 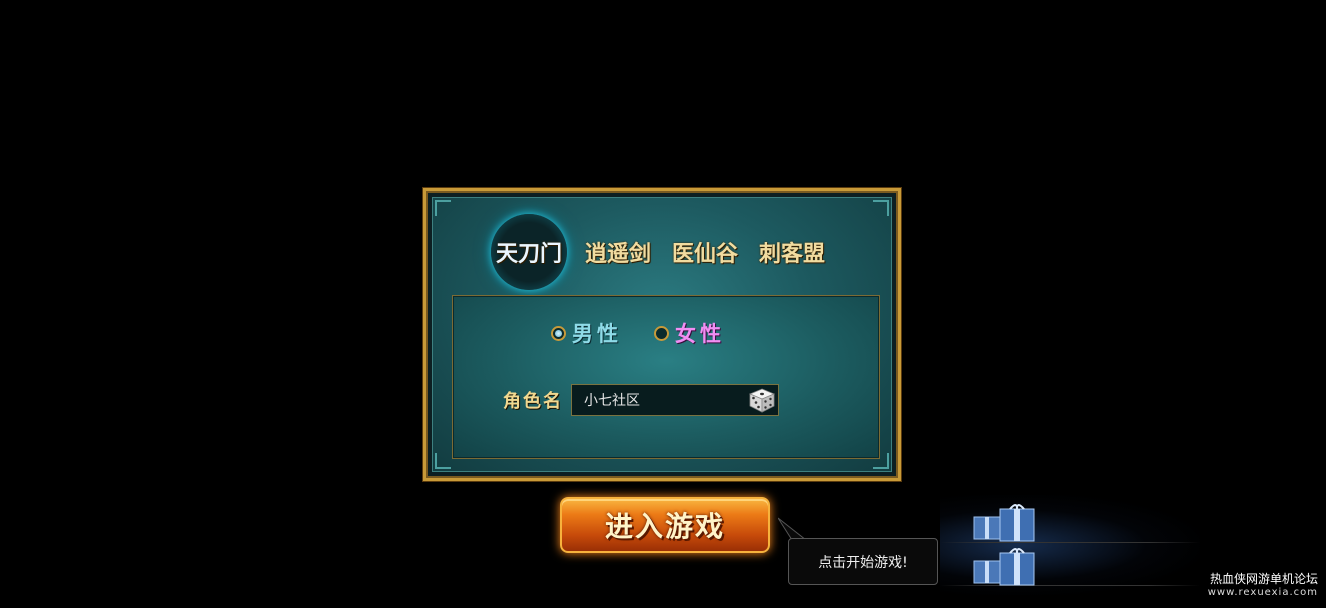 I want to click on start-game-tooltip: 点击开始游戏!, so click(x=863, y=561).